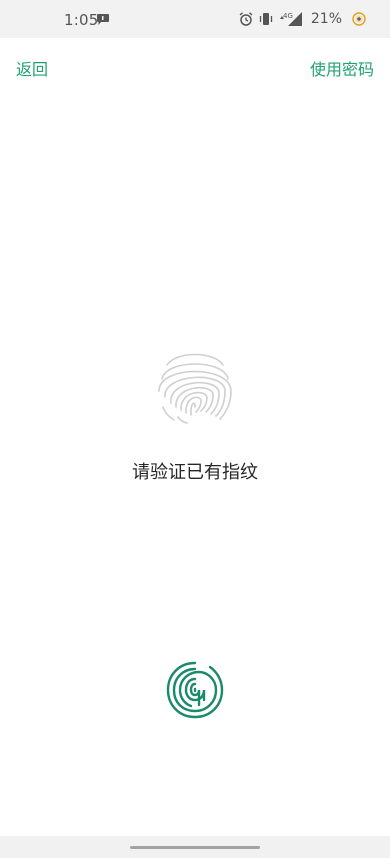 This screenshot has width=390, height=858. What do you see at coordinates (288, 16) in the screenshot?
I see `svg-text: 4G` at bounding box center [288, 16].